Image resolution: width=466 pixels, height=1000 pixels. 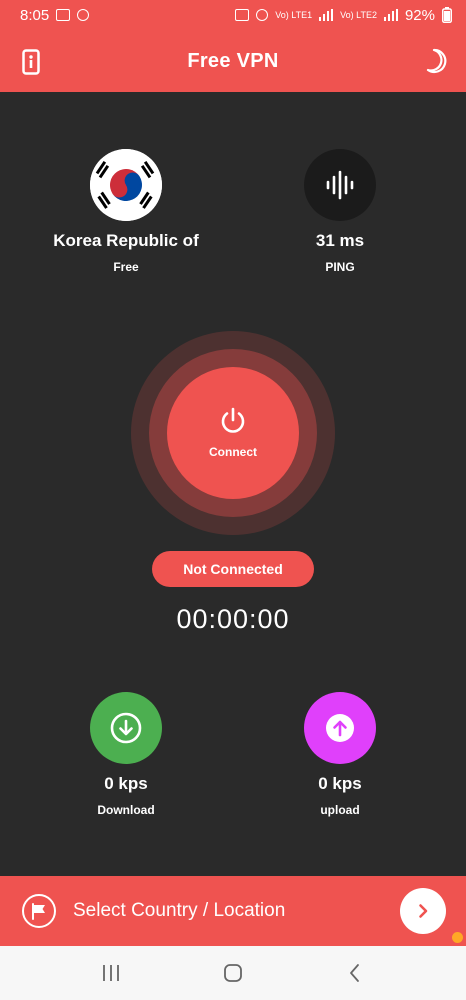 What do you see at coordinates (126, 267) in the screenshot?
I see `server-tier: Free` at bounding box center [126, 267].